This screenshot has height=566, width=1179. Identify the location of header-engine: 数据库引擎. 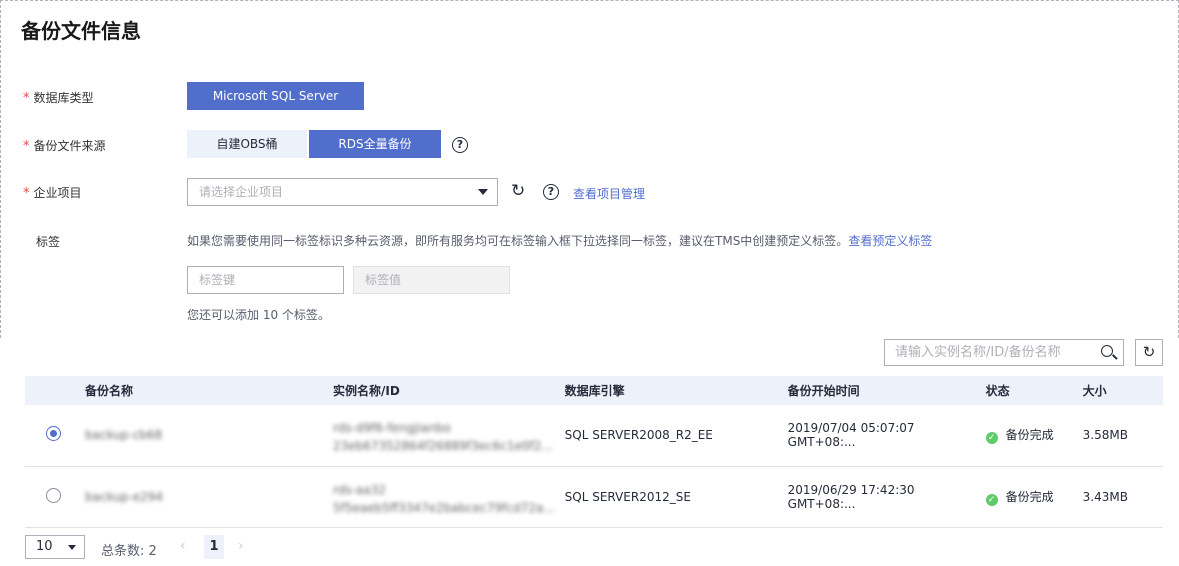
(666, 390).